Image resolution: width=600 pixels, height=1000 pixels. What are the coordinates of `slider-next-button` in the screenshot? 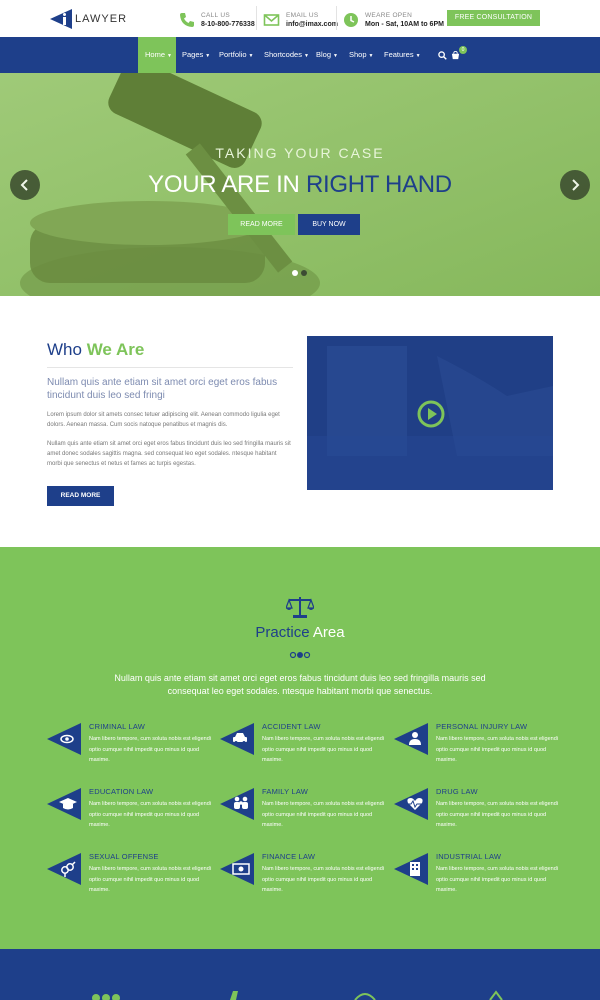 It's located at (575, 185).